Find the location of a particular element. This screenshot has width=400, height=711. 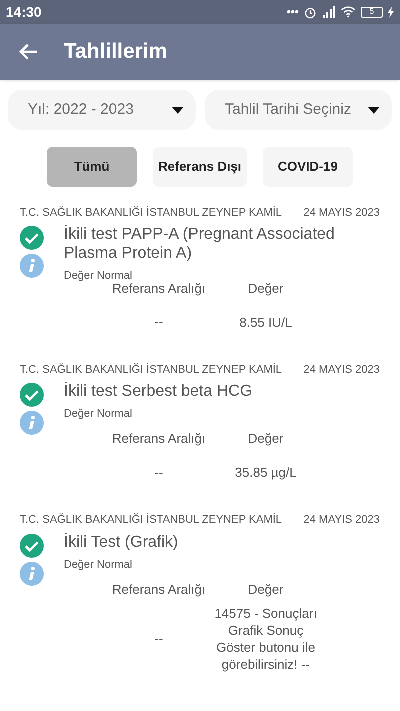

table-cell: 14575 - Sonuçları Grafik Sonuç Göster butonu ile görebilirsiniz! -- is located at coordinates (266, 639).